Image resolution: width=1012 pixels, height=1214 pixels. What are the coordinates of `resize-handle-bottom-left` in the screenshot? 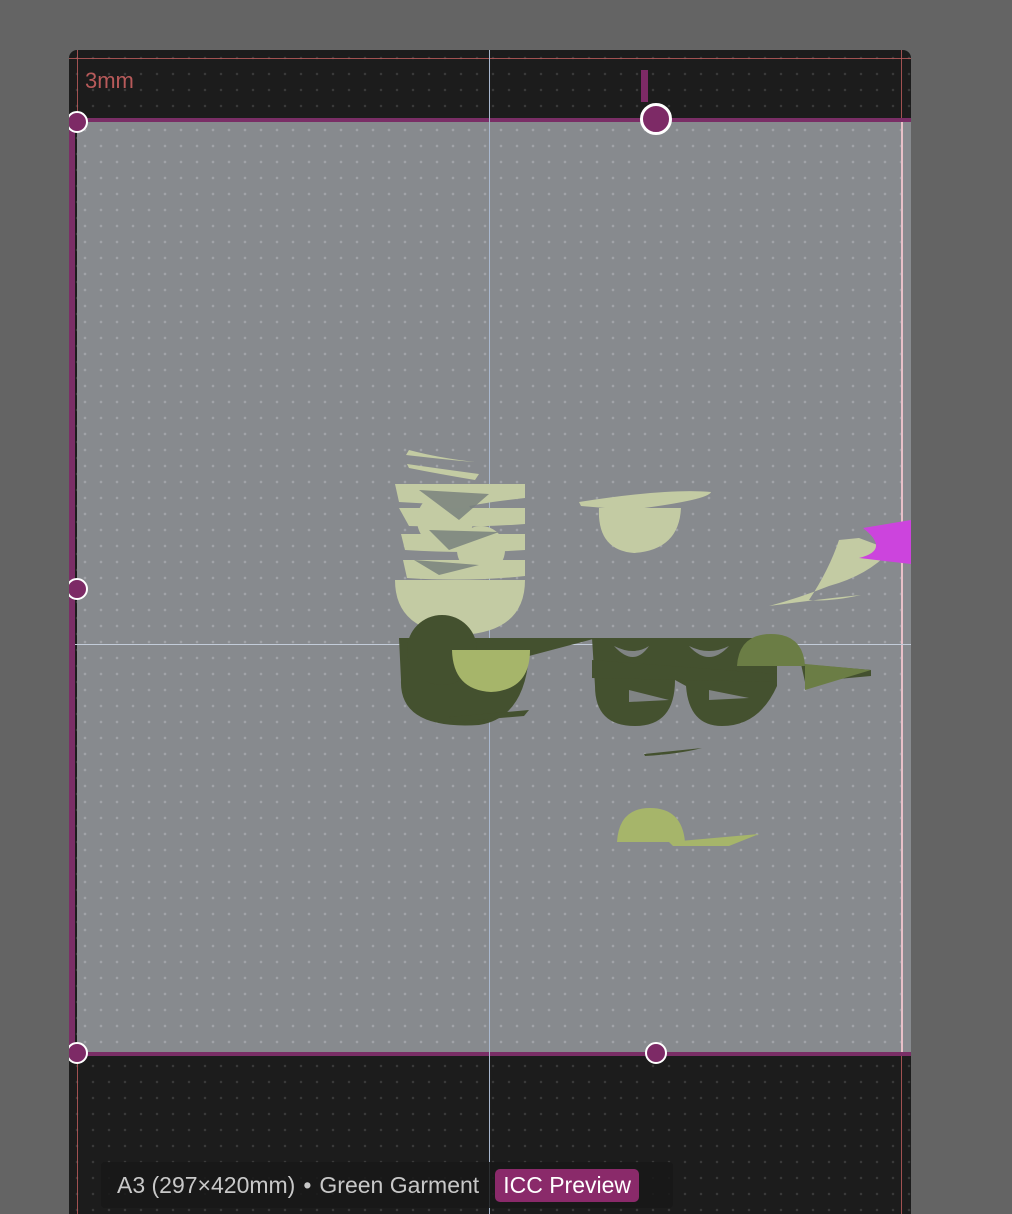 It's located at (78, 1053).